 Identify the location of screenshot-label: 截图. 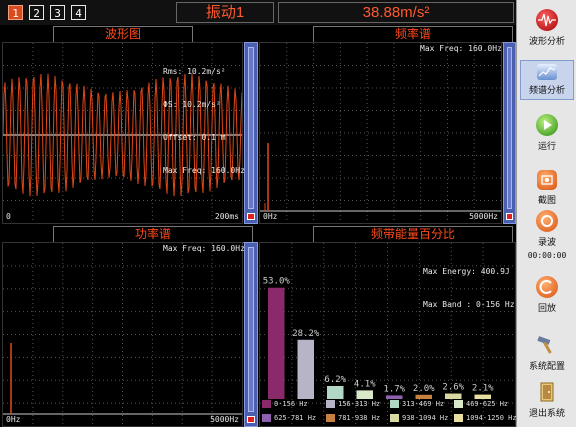
(546, 200).